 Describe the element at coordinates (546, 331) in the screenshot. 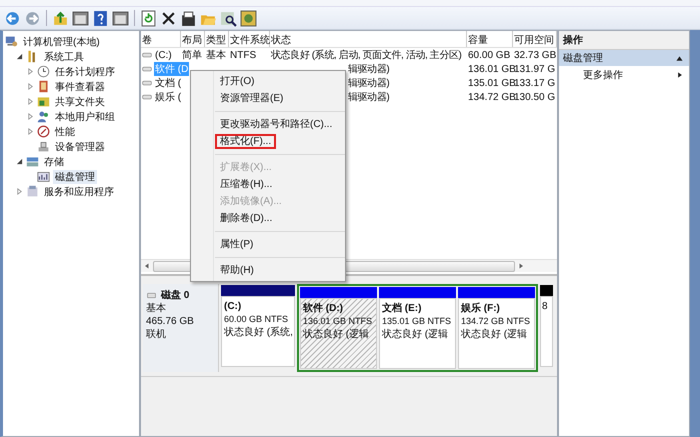

I see `partition-block: 8` at that location.